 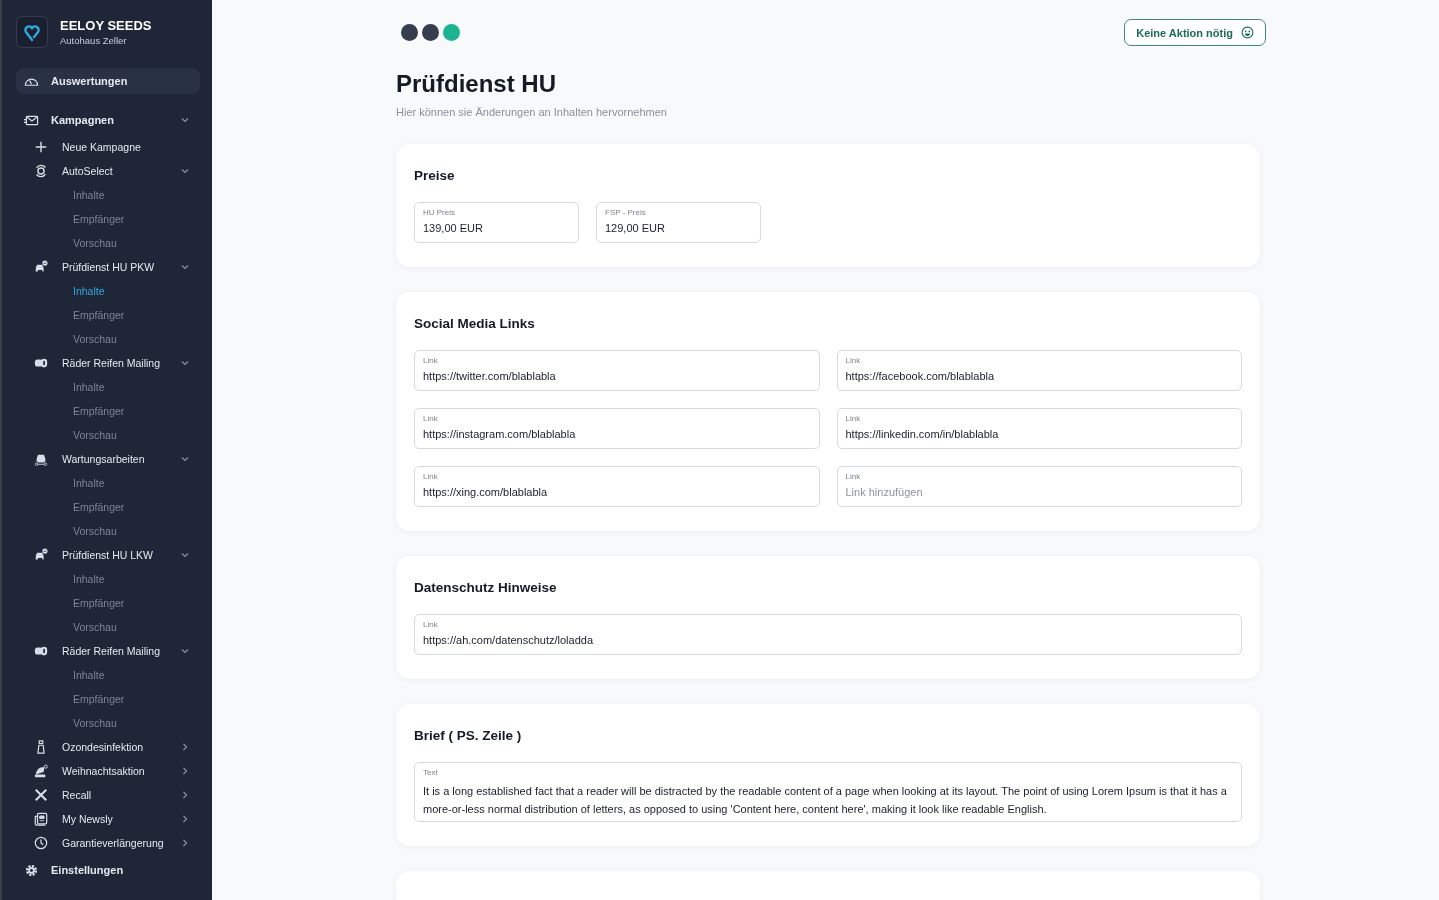 I want to click on logo-icon, so click(x=32, y=32).